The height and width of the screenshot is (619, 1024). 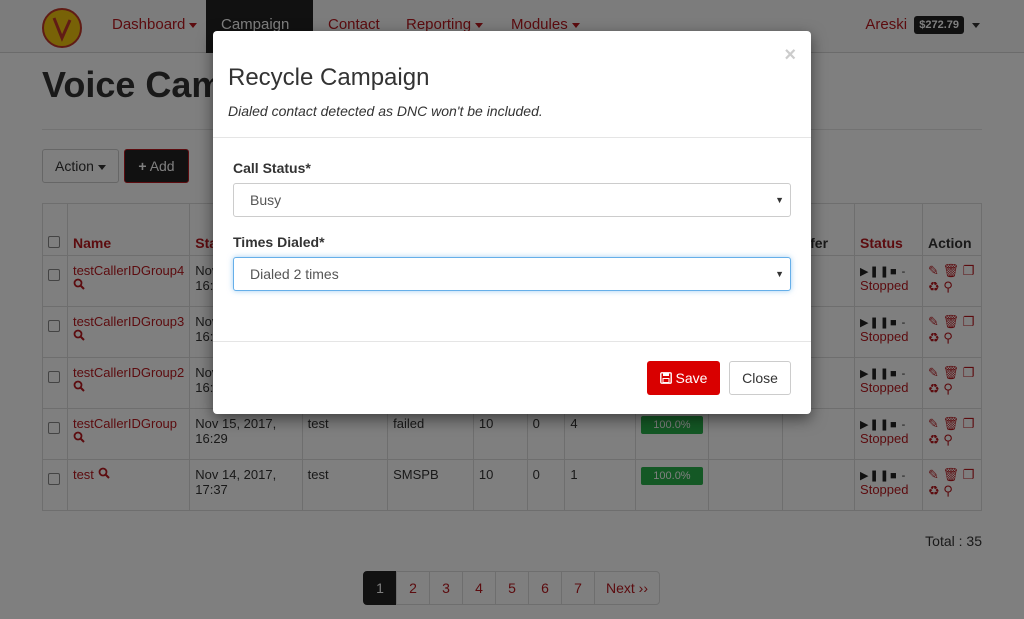 I want to click on modal-title: Recycle Campaign, so click(x=329, y=77).